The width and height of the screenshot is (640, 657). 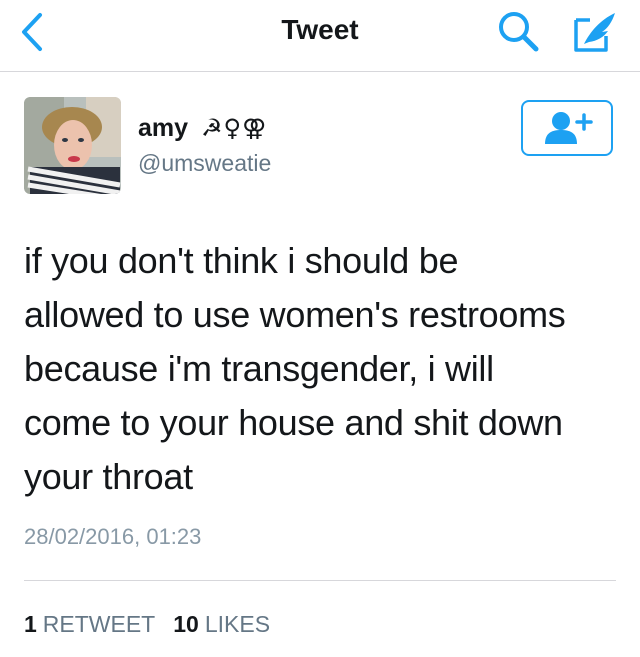 What do you see at coordinates (320, 29) in the screenshot?
I see `page-title: Tweet` at bounding box center [320, 29].